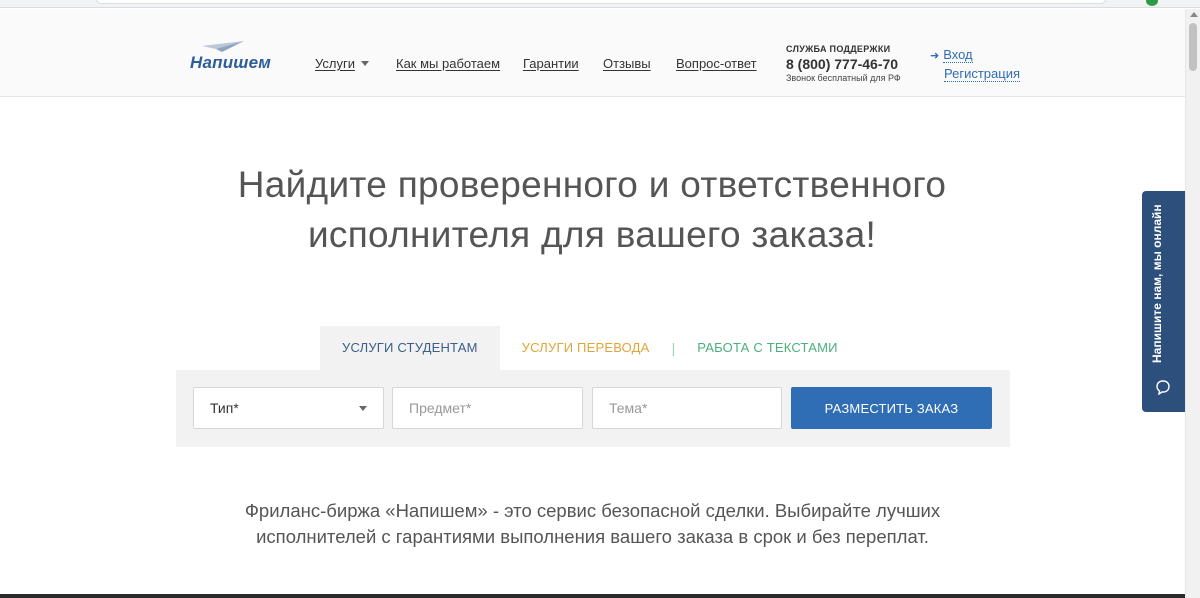  Describe the element at coordinates (891, 408) in the screenshot. I see `place-order-button: РАЗМЕСТИТЬ ЗАКАЗ` at that location.